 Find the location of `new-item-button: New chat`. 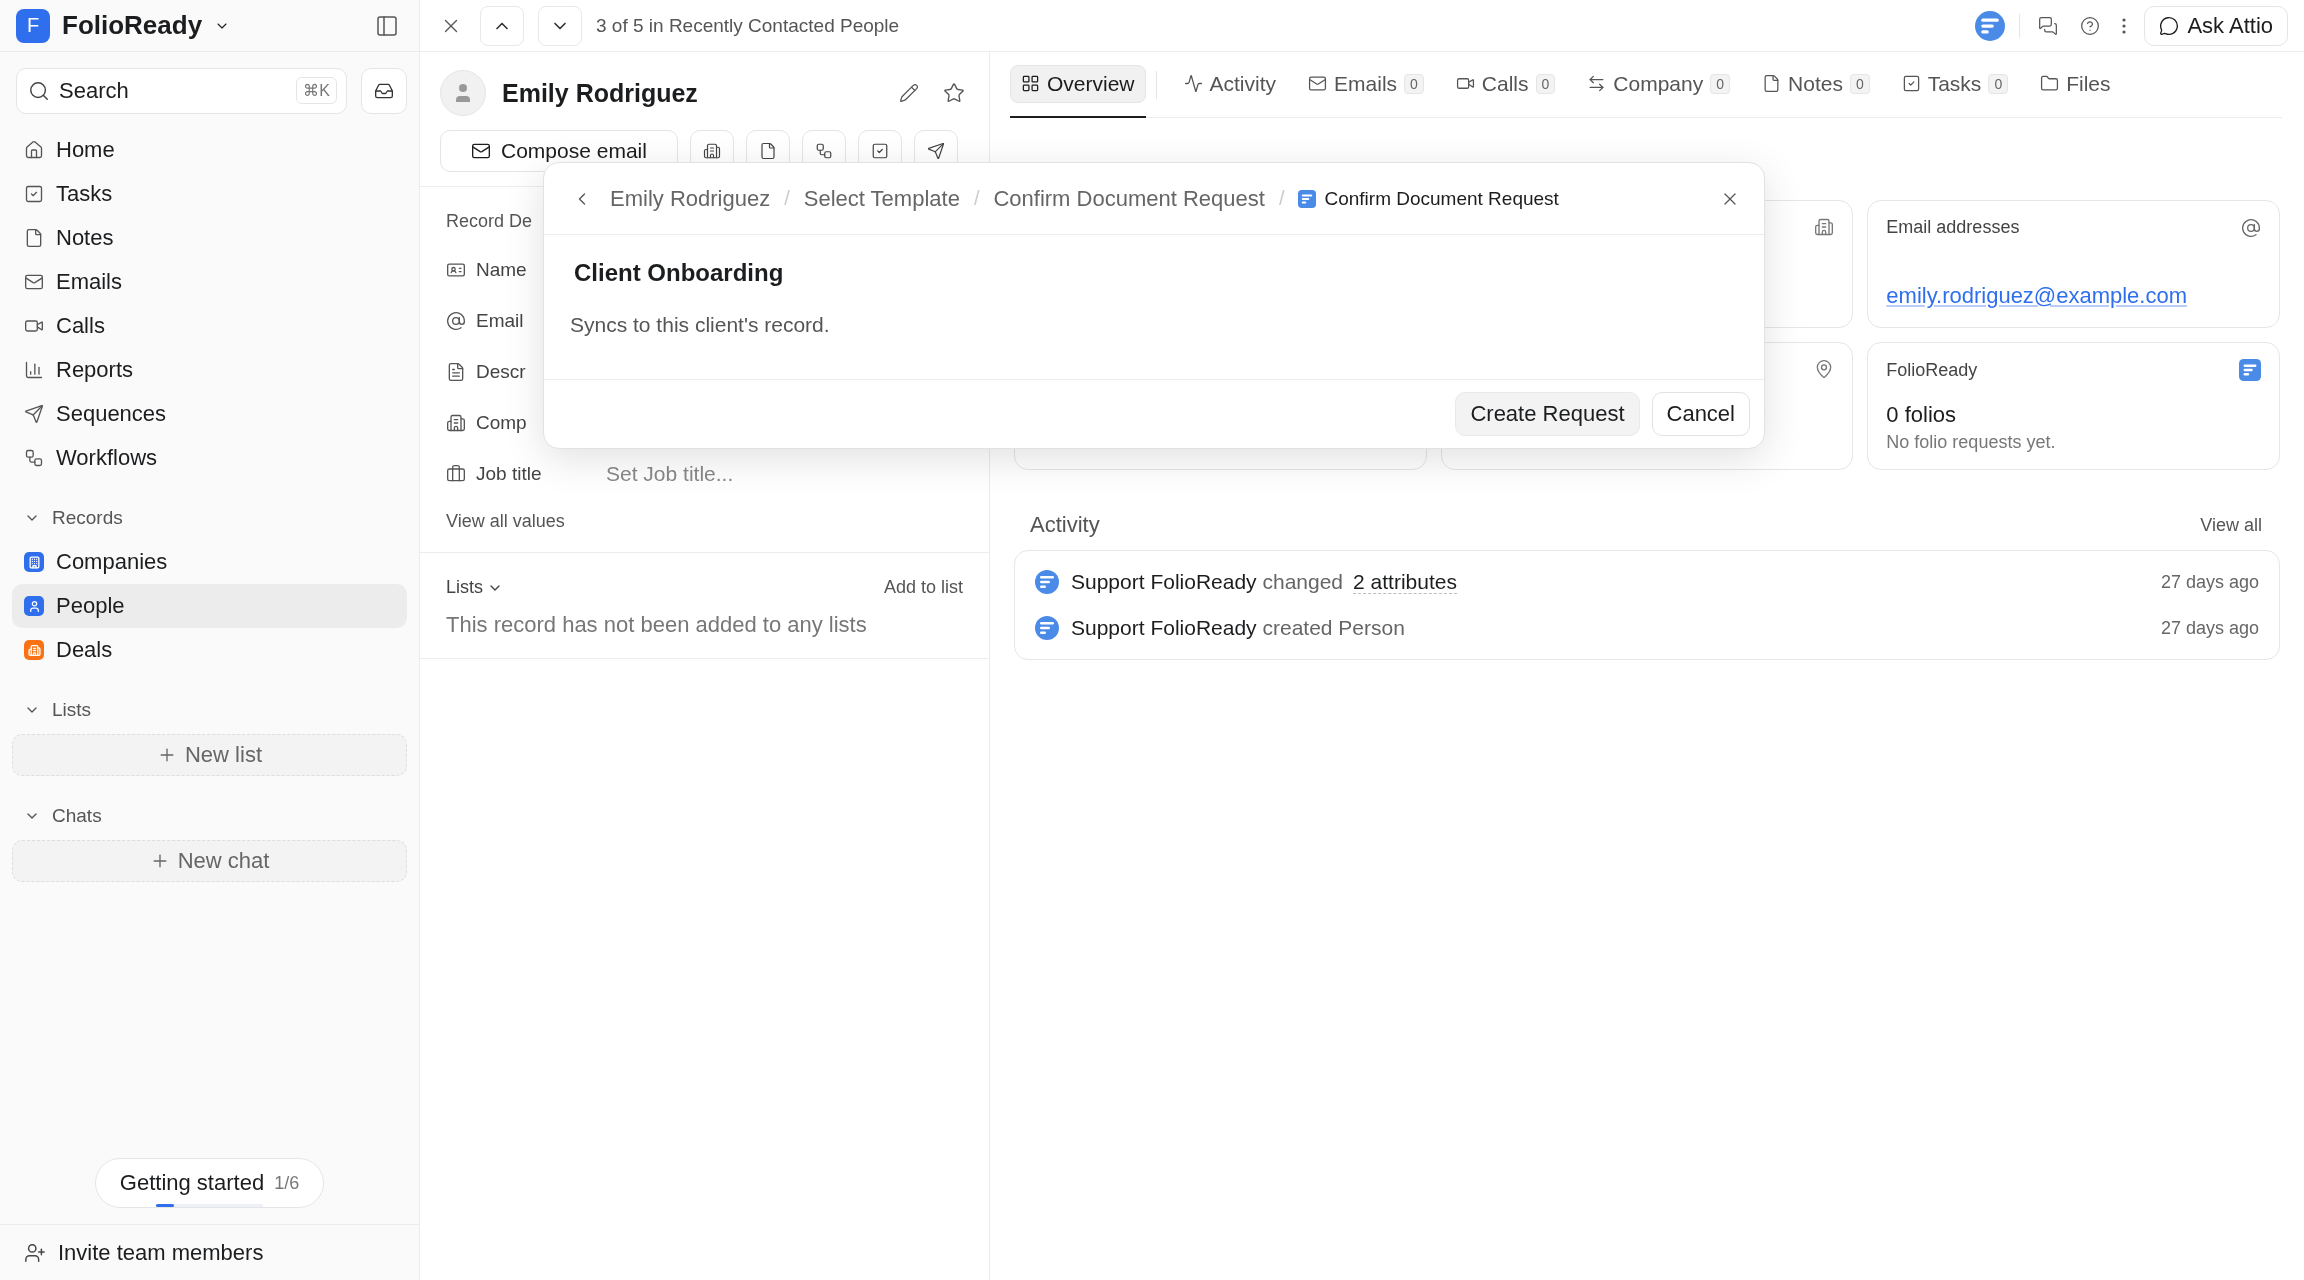

new-item-button: New chat is located at coordinates (209, 861).